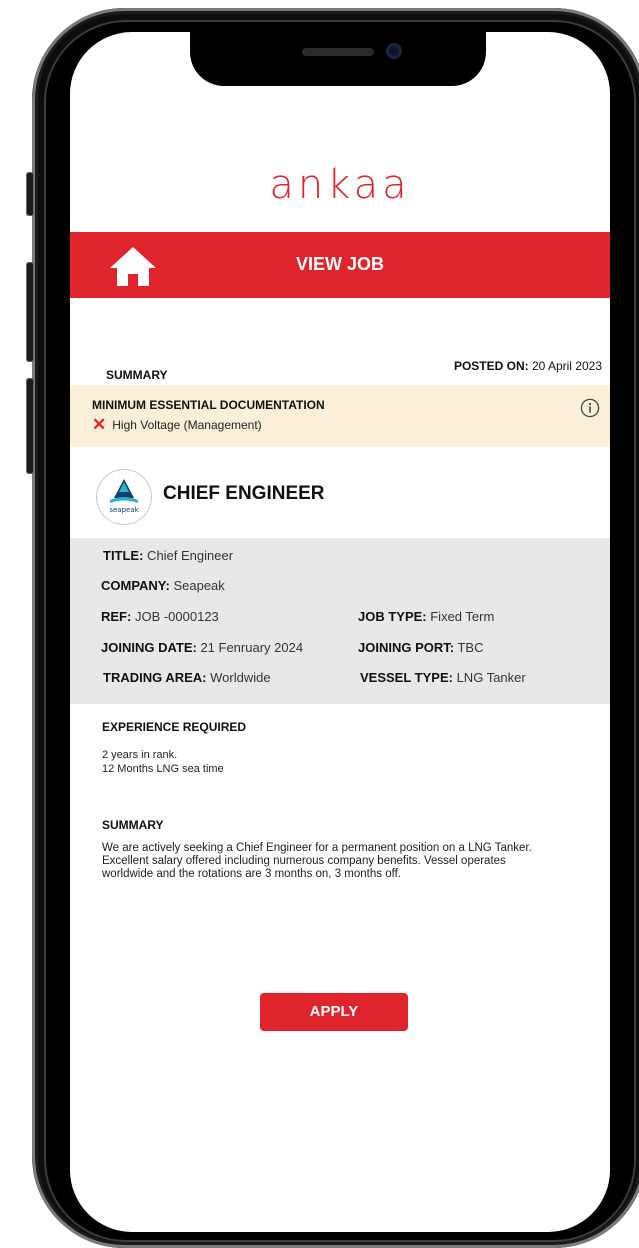 This screenshot has width=639, height=1248. What do you see at coordinates (155, 677) in the screenshot?
I see `detail-trading-area-label: TRADING AREA:` at bounding box center [155, 677].